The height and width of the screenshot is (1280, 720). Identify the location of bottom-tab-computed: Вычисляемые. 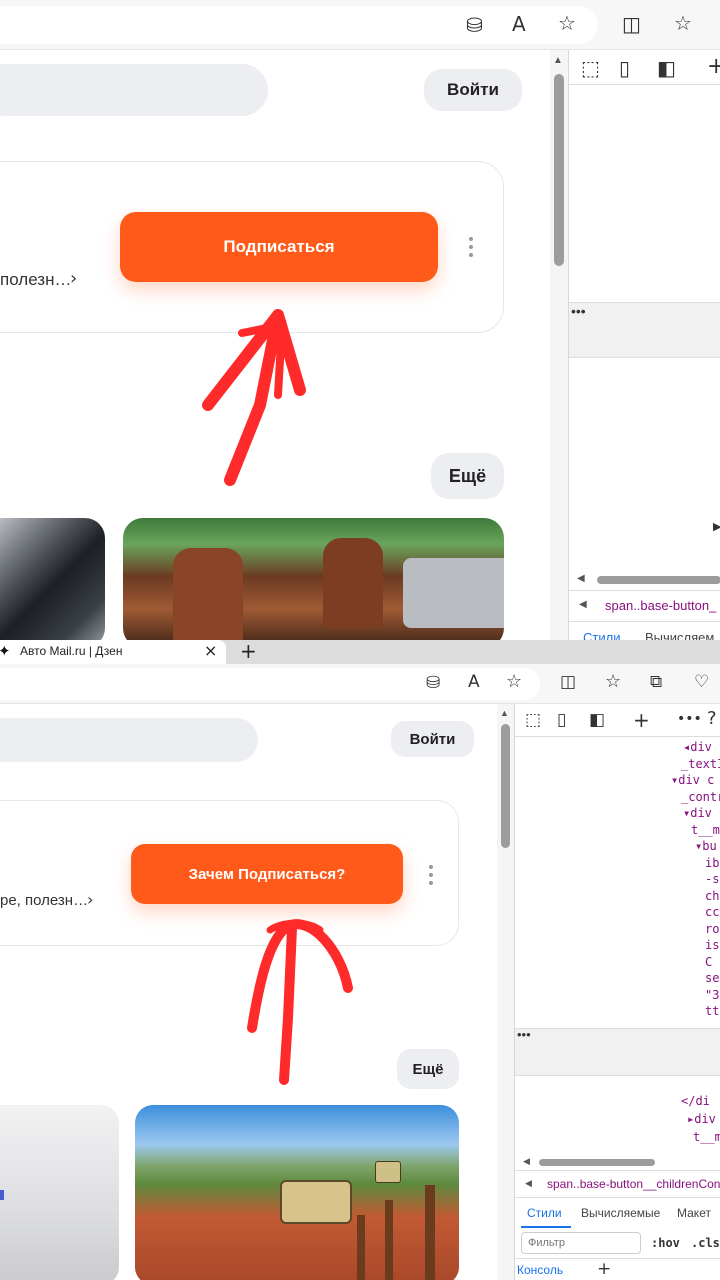
(620, 1213).